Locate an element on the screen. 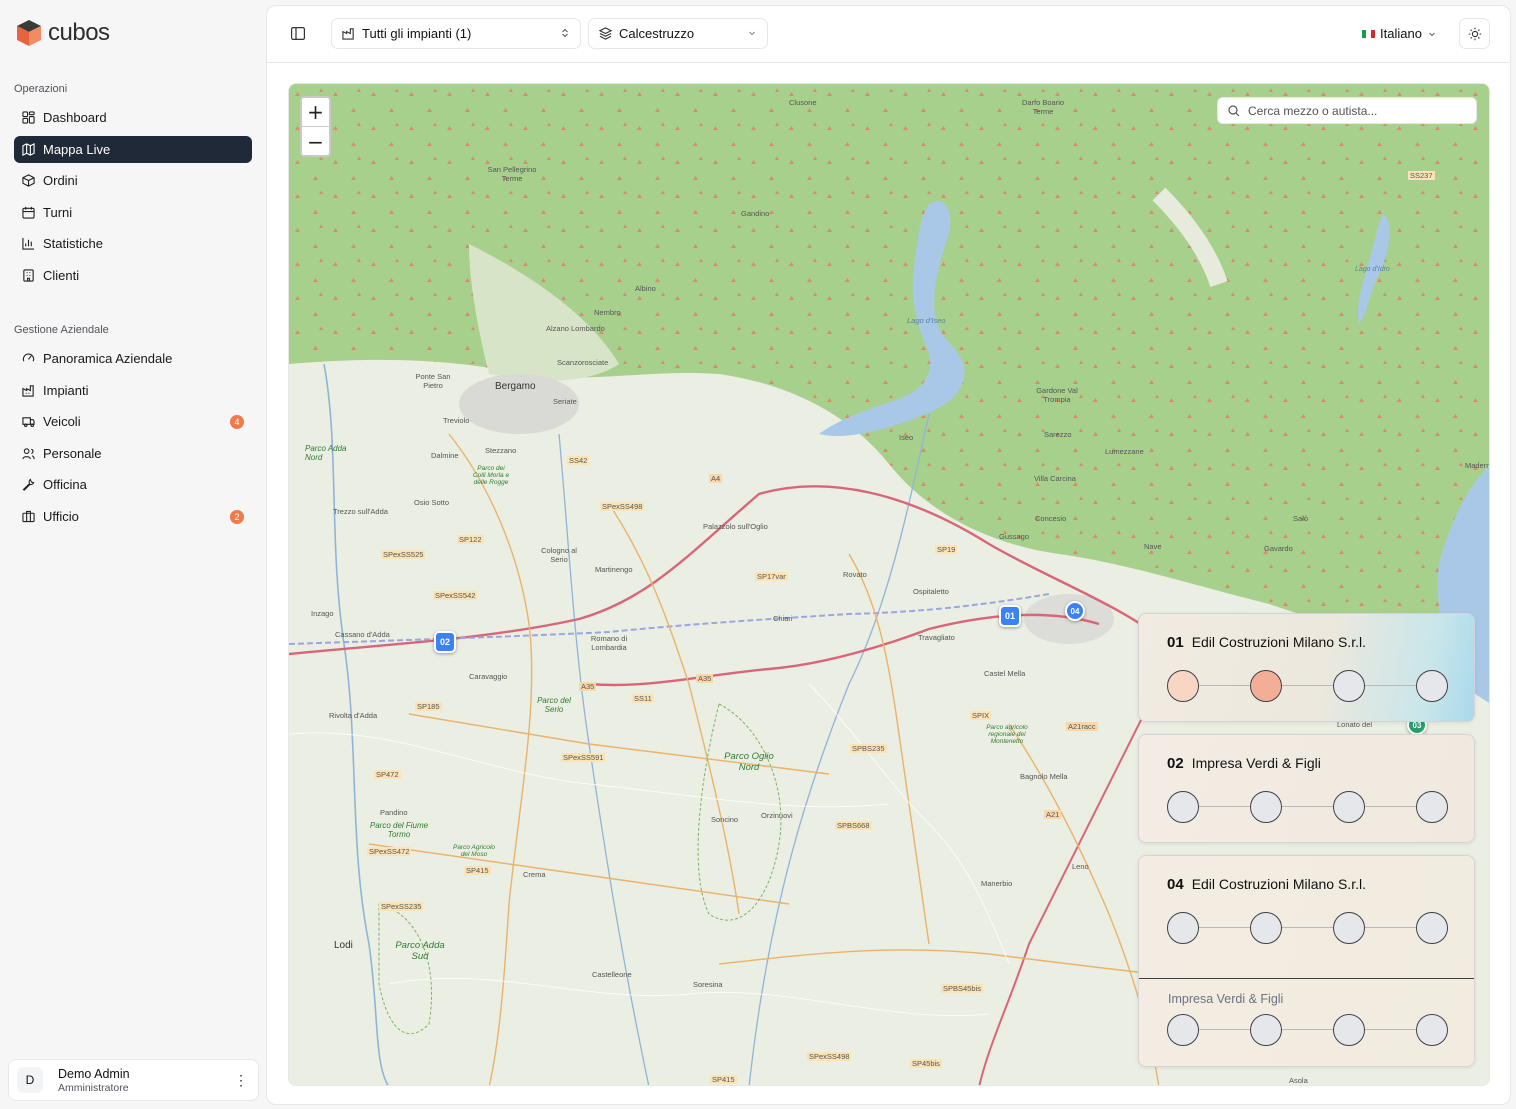 This screenshot has height=1109, width=1516. map-label: SPexSS542 is located at coordinates (455, 595).